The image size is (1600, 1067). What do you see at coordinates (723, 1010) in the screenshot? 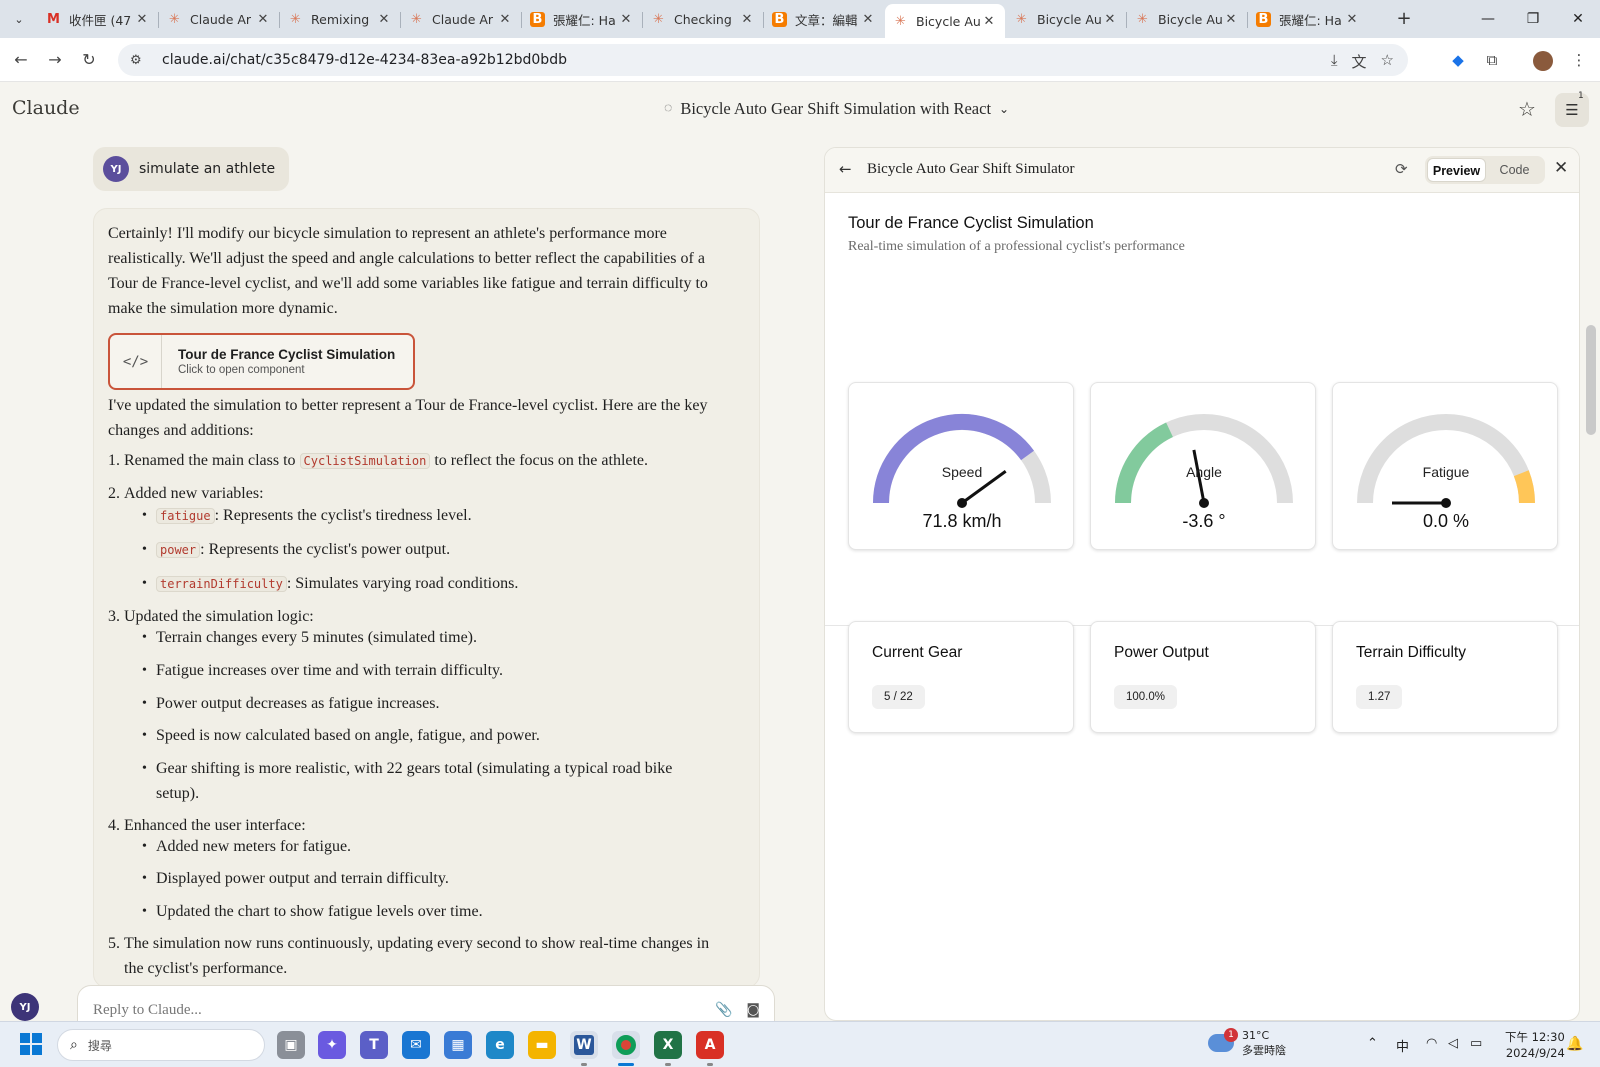
I see `paperclip-icon: 📎` at bounding box center [723, 1010].